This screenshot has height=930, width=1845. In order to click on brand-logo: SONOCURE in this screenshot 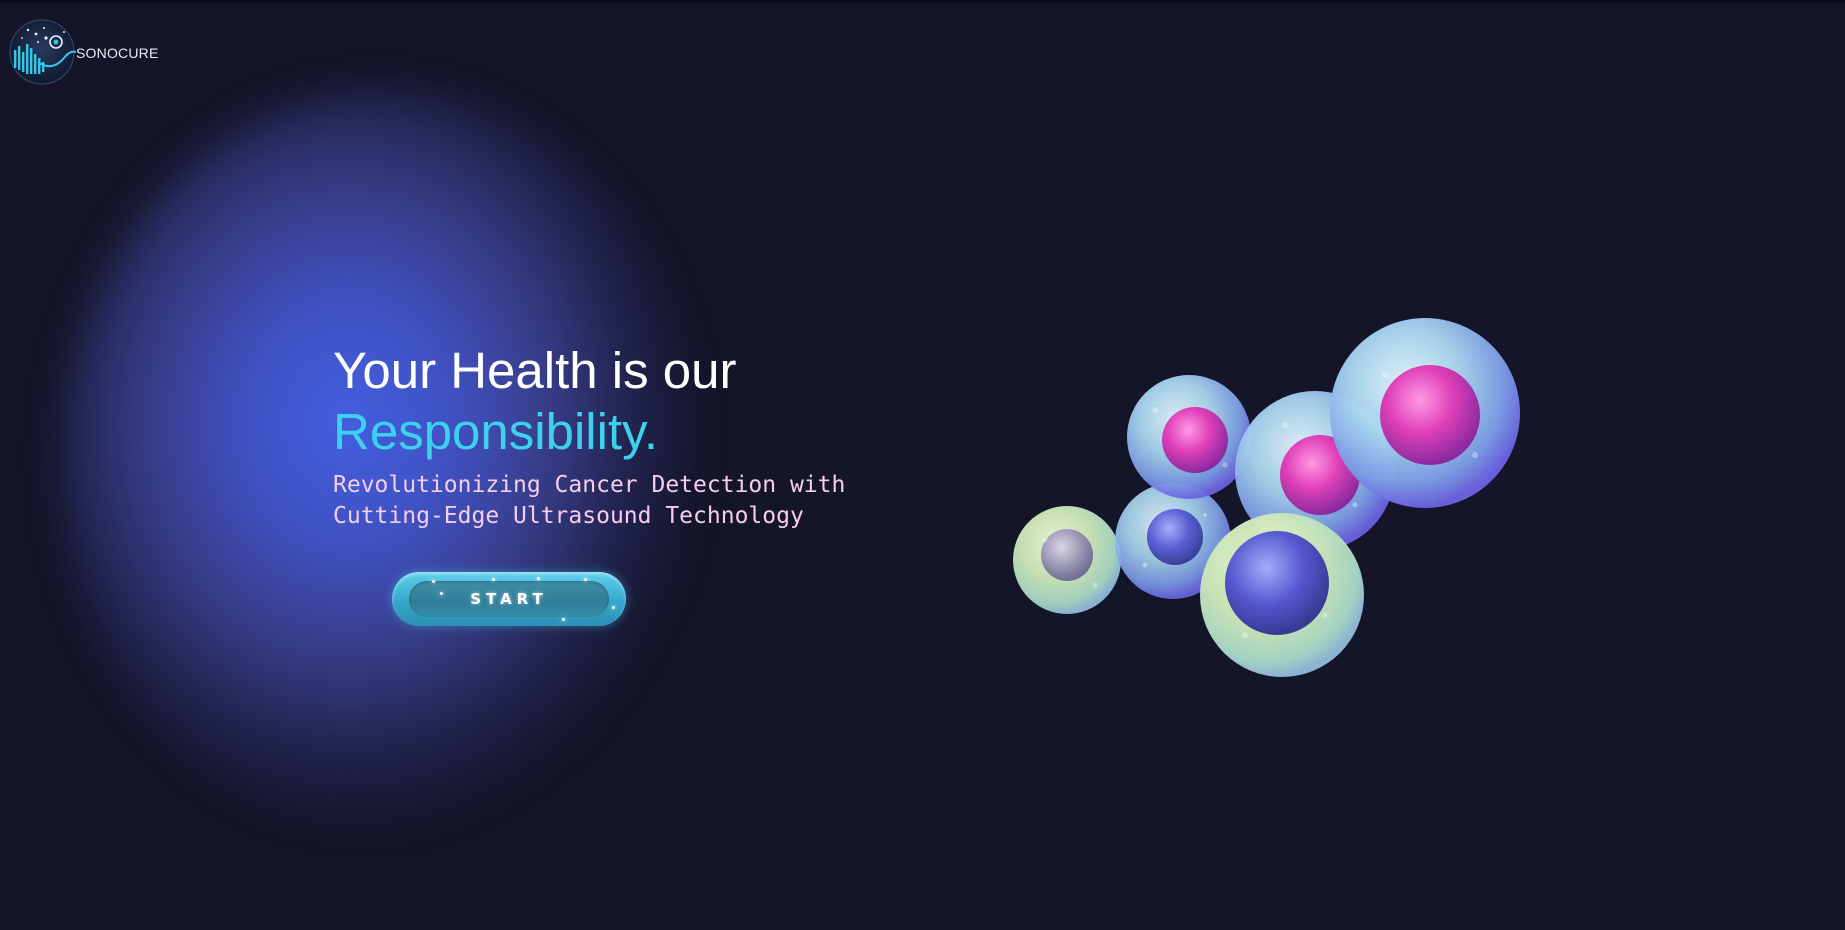, I will do `click(83, 52)`.